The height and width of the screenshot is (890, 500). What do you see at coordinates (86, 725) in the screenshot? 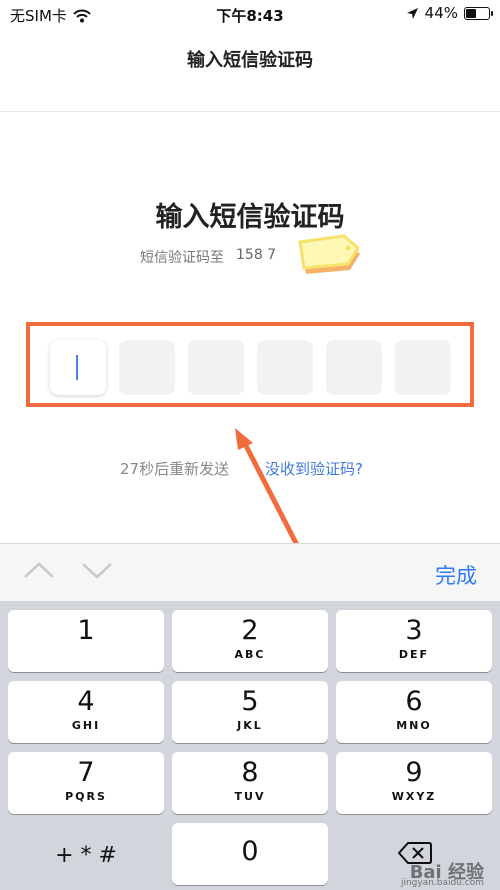
I see `key-letters: GHI` at bounding box center [86, 725].